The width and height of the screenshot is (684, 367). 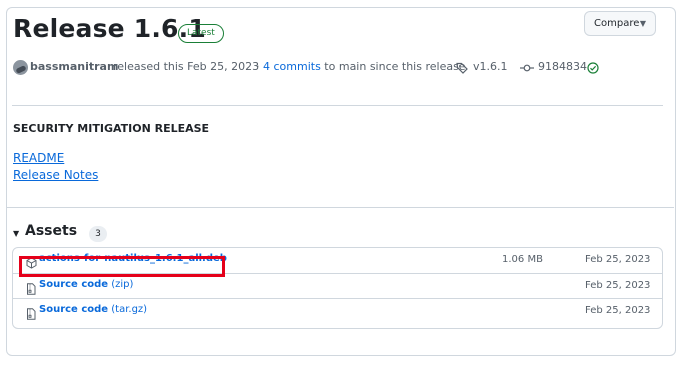 I want to click on assets-divider, so click(x=340, y=207).